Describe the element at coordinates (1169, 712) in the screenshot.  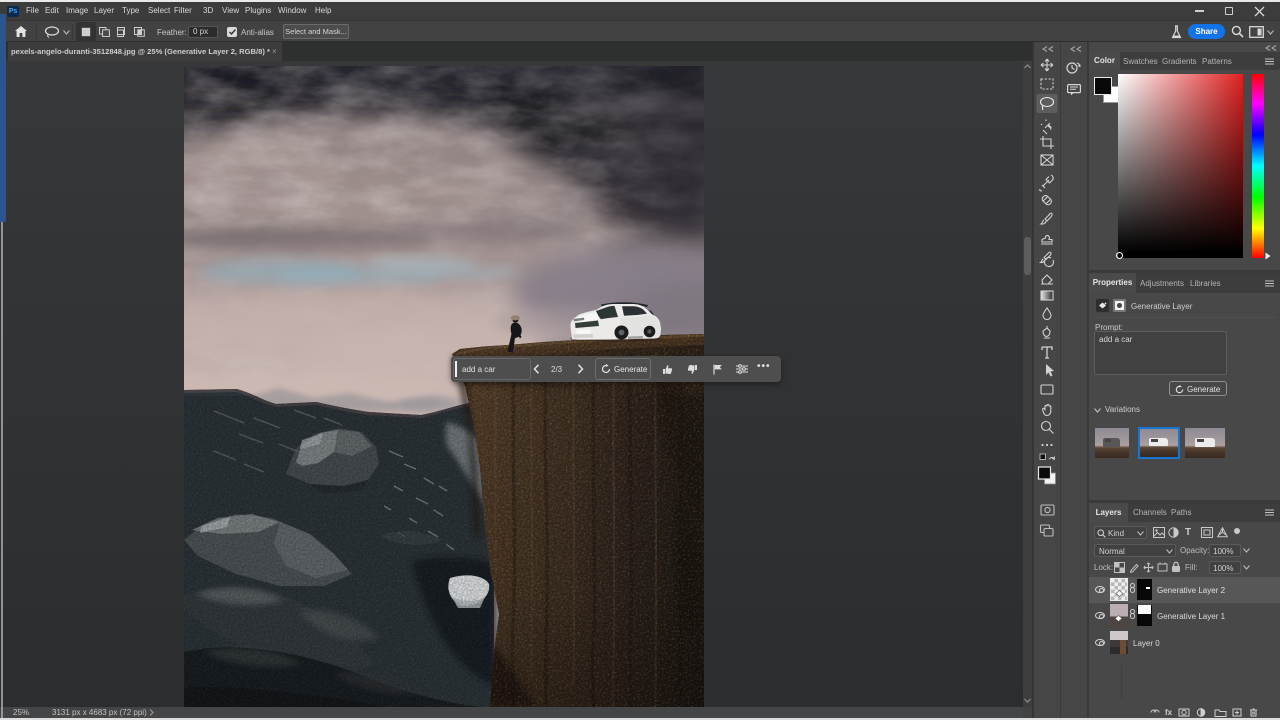
I see `svg-text: fx` at that location.